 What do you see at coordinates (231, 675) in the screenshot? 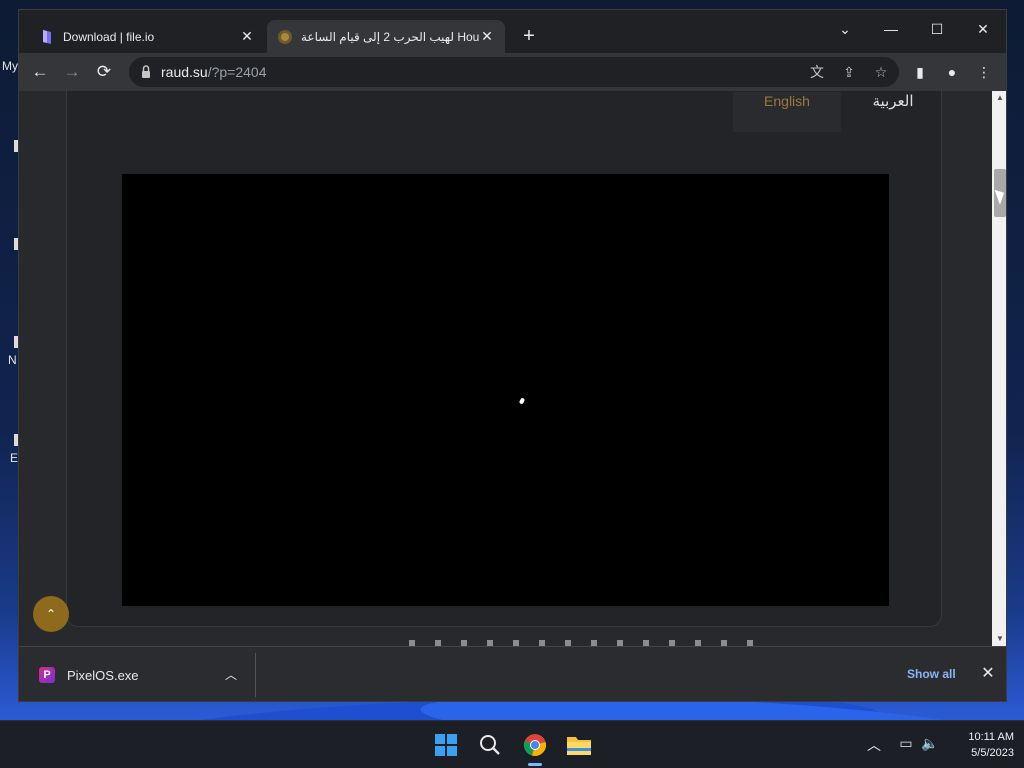
I see `chevron-up-icon: ︿` at bounding box center [231, 675].